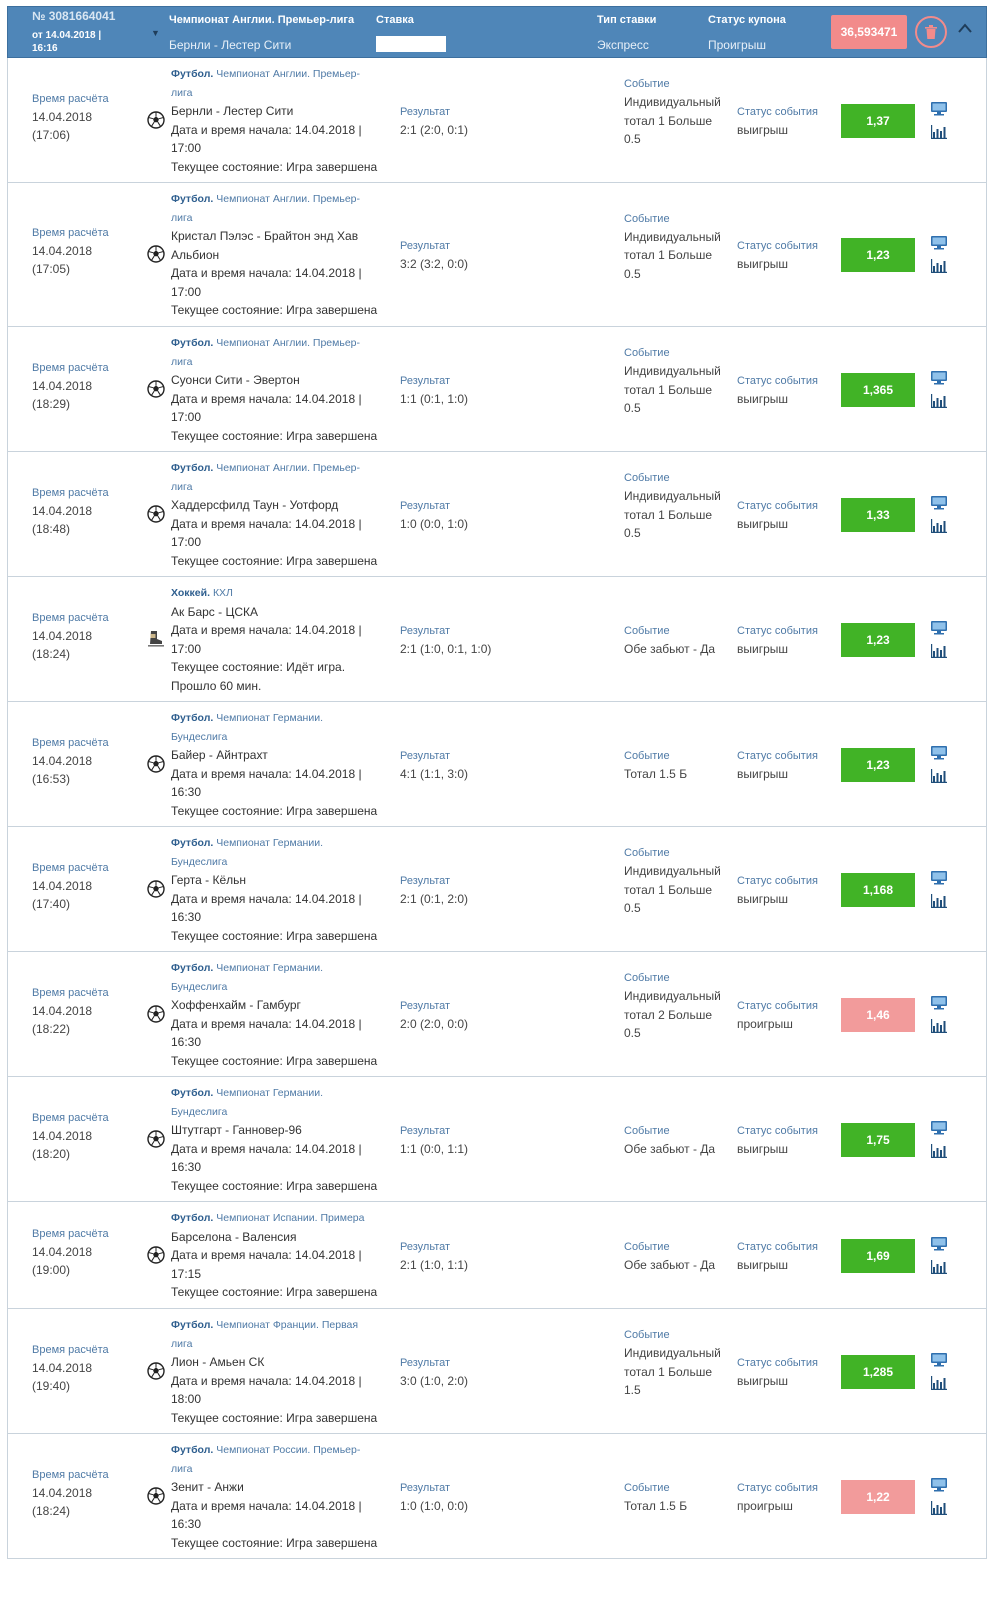 This screenshot has height=1615, width=993. What do you see at coordinates (878, 1014) in the screenshot?
I see `odds-badge: 1,46` at bounding box center [878, 1014].